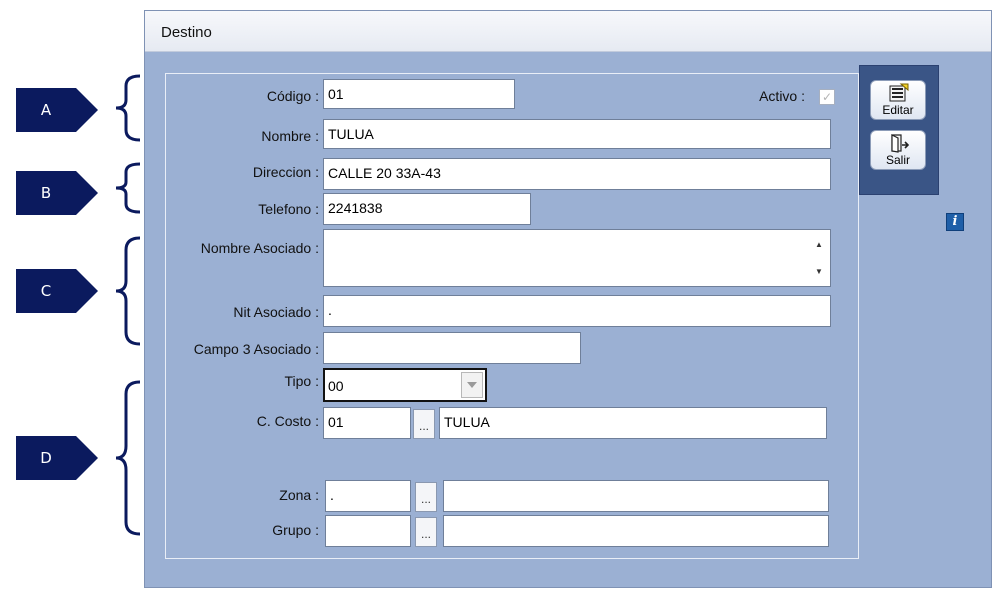  I want to click on edit-button-label: Editar, so click(898, 110).